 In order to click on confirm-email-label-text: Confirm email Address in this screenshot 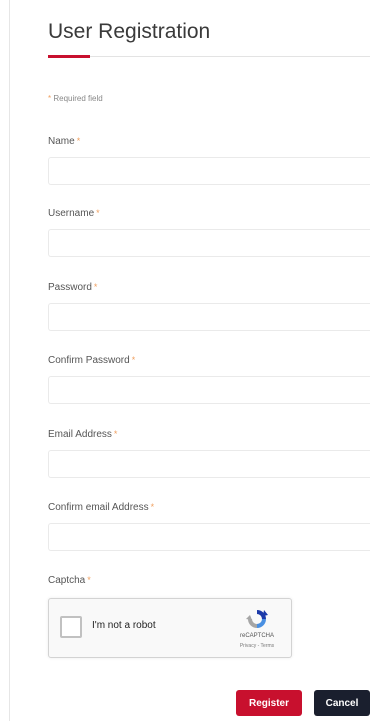, I will do `click(98, 507)`.